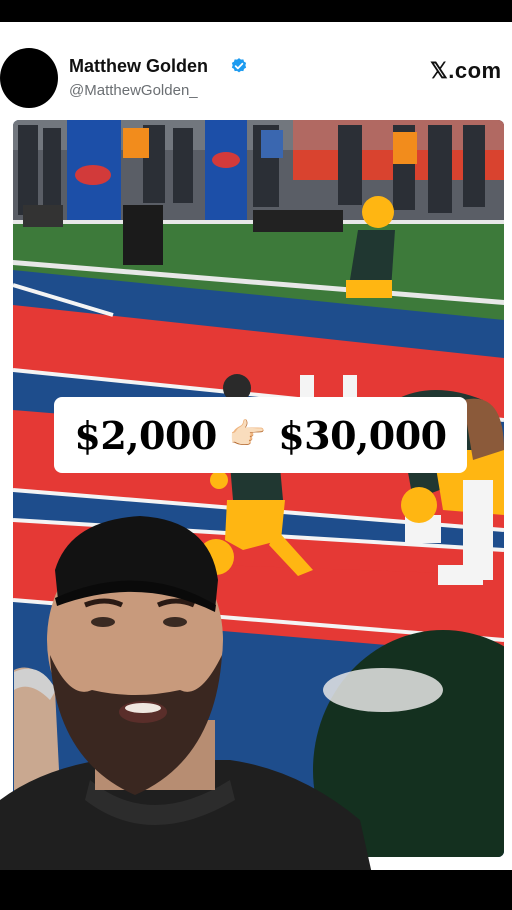 This screenshot has width=512, height=910. Describe the element at coordinates (362, 435) in the screenshot. I see `price-to: $30,000` at that location.